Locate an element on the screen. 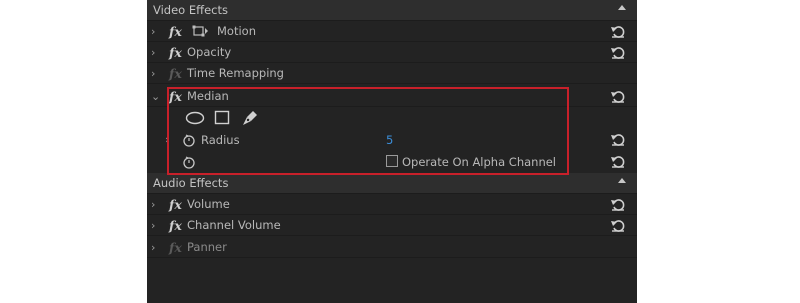 This screenshot has height=303, width=800. effect-label-channel-volume: Channel Volume is located at coordinates (234, 225).